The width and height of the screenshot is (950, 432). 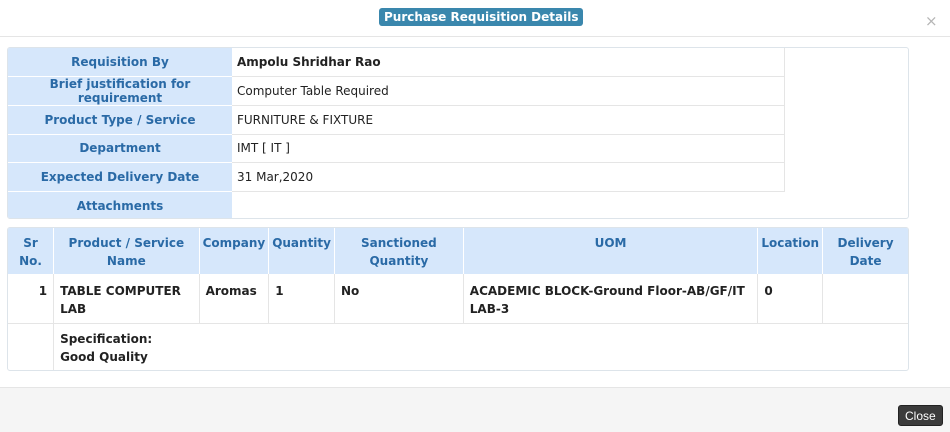 I want to click on col-header-sr-no: Sr No., so click(x=31, y=251).